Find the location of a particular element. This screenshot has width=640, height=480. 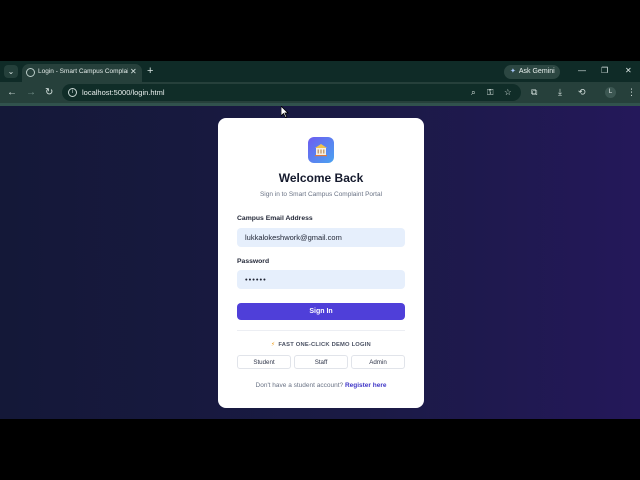

back-icon: ← is located at coordinates (12, 92).